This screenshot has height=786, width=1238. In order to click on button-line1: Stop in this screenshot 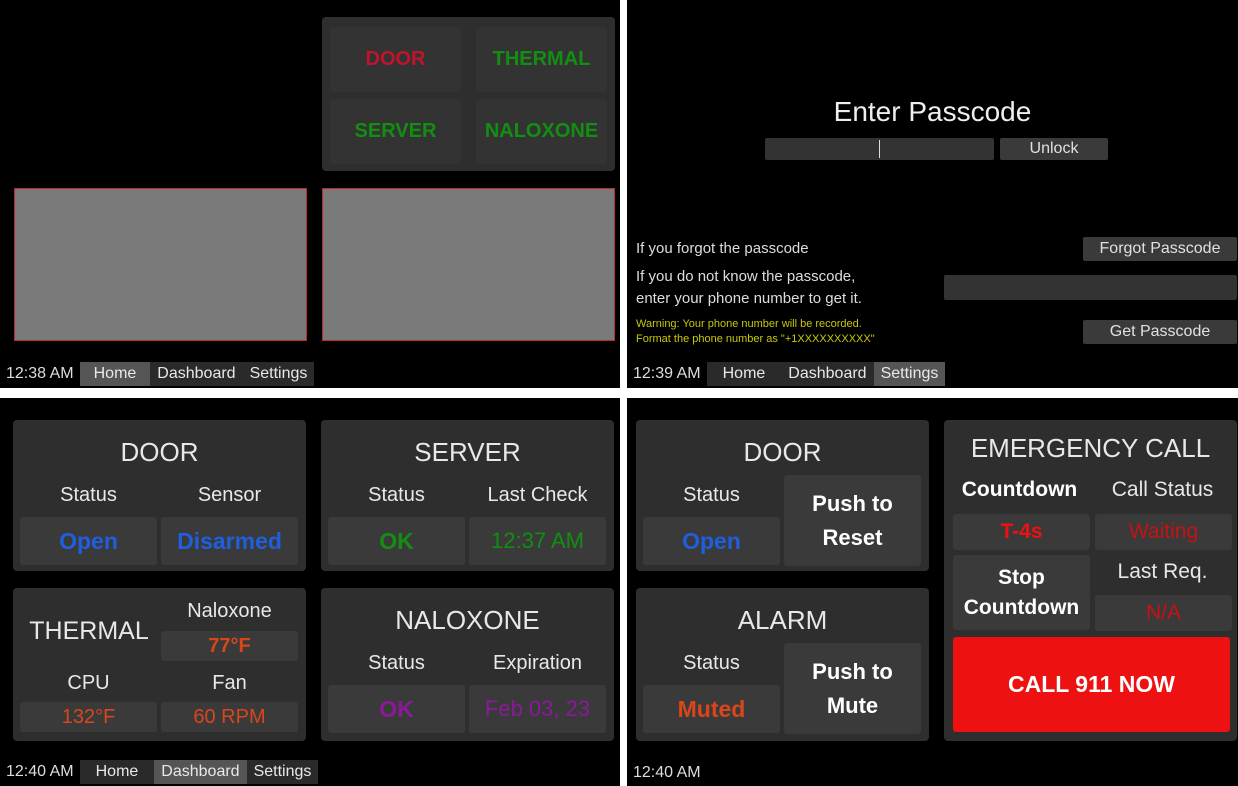, I will do `click(1021, 577)`.